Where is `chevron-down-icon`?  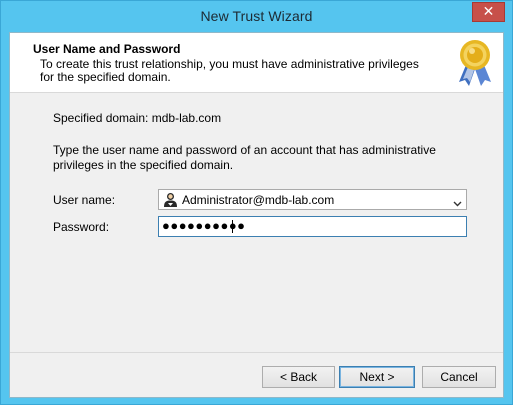
chevron-down-icon is located at coordinates (457, 201).